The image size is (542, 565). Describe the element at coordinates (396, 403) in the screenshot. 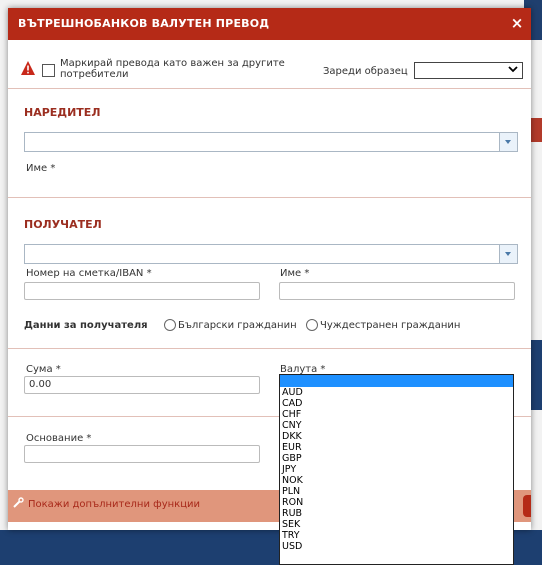

I see `currency-option: CAD` at that location.